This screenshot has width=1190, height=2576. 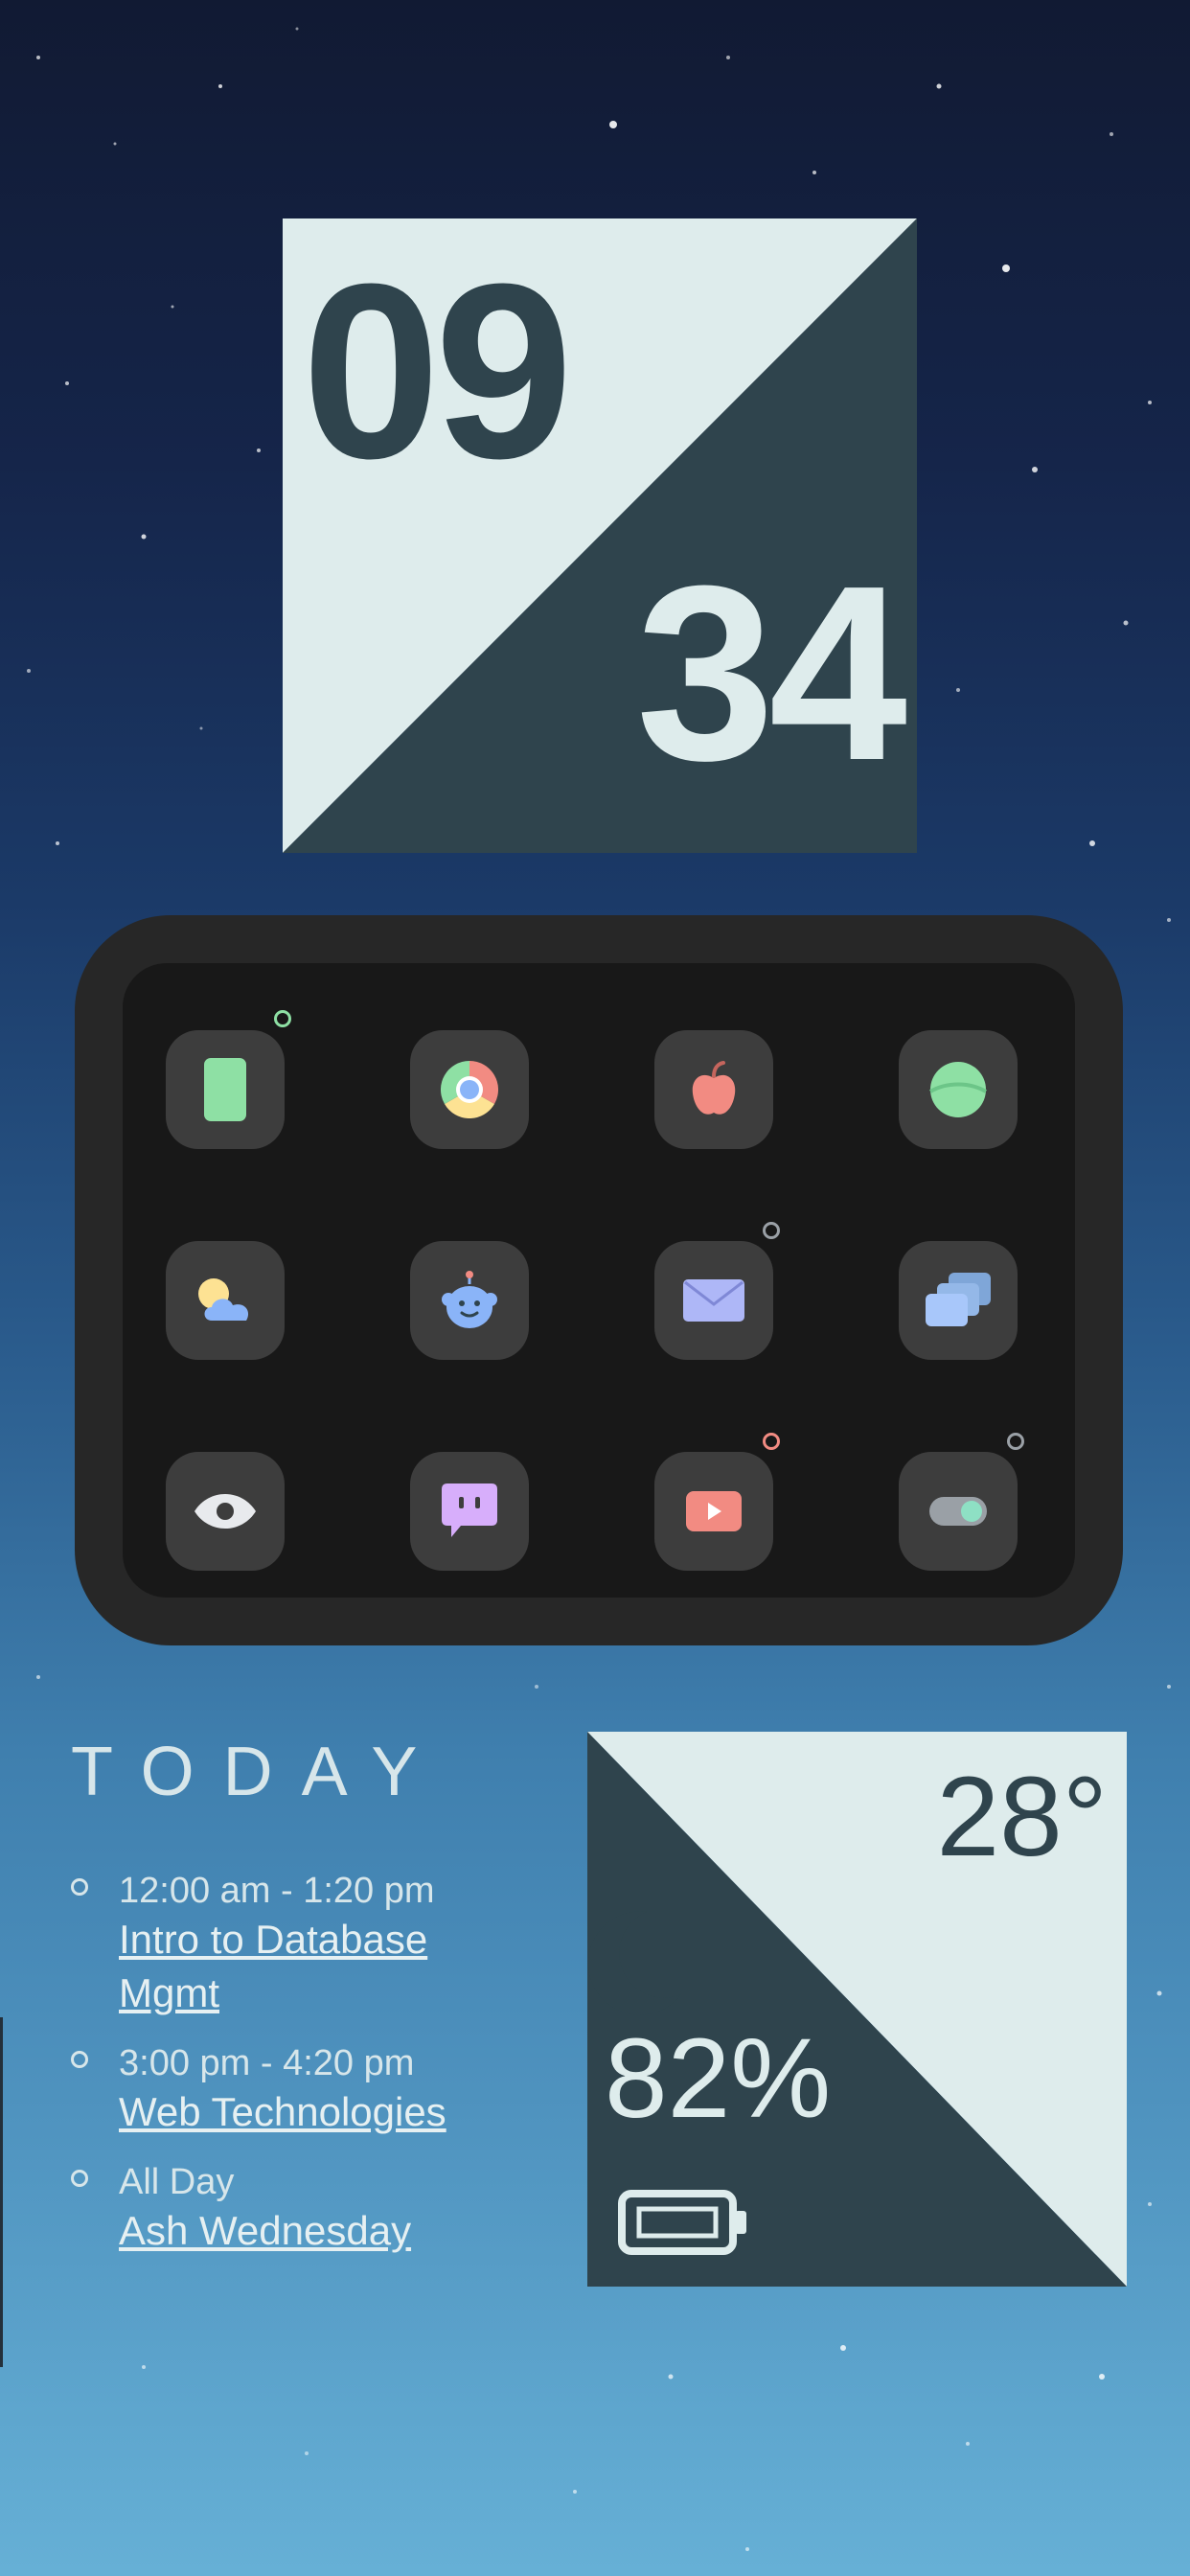 What do you see at coordinates (258, 1772) in the screenshot?
I see `agenda-title: TODAY` at bounding box center [258, 1772].